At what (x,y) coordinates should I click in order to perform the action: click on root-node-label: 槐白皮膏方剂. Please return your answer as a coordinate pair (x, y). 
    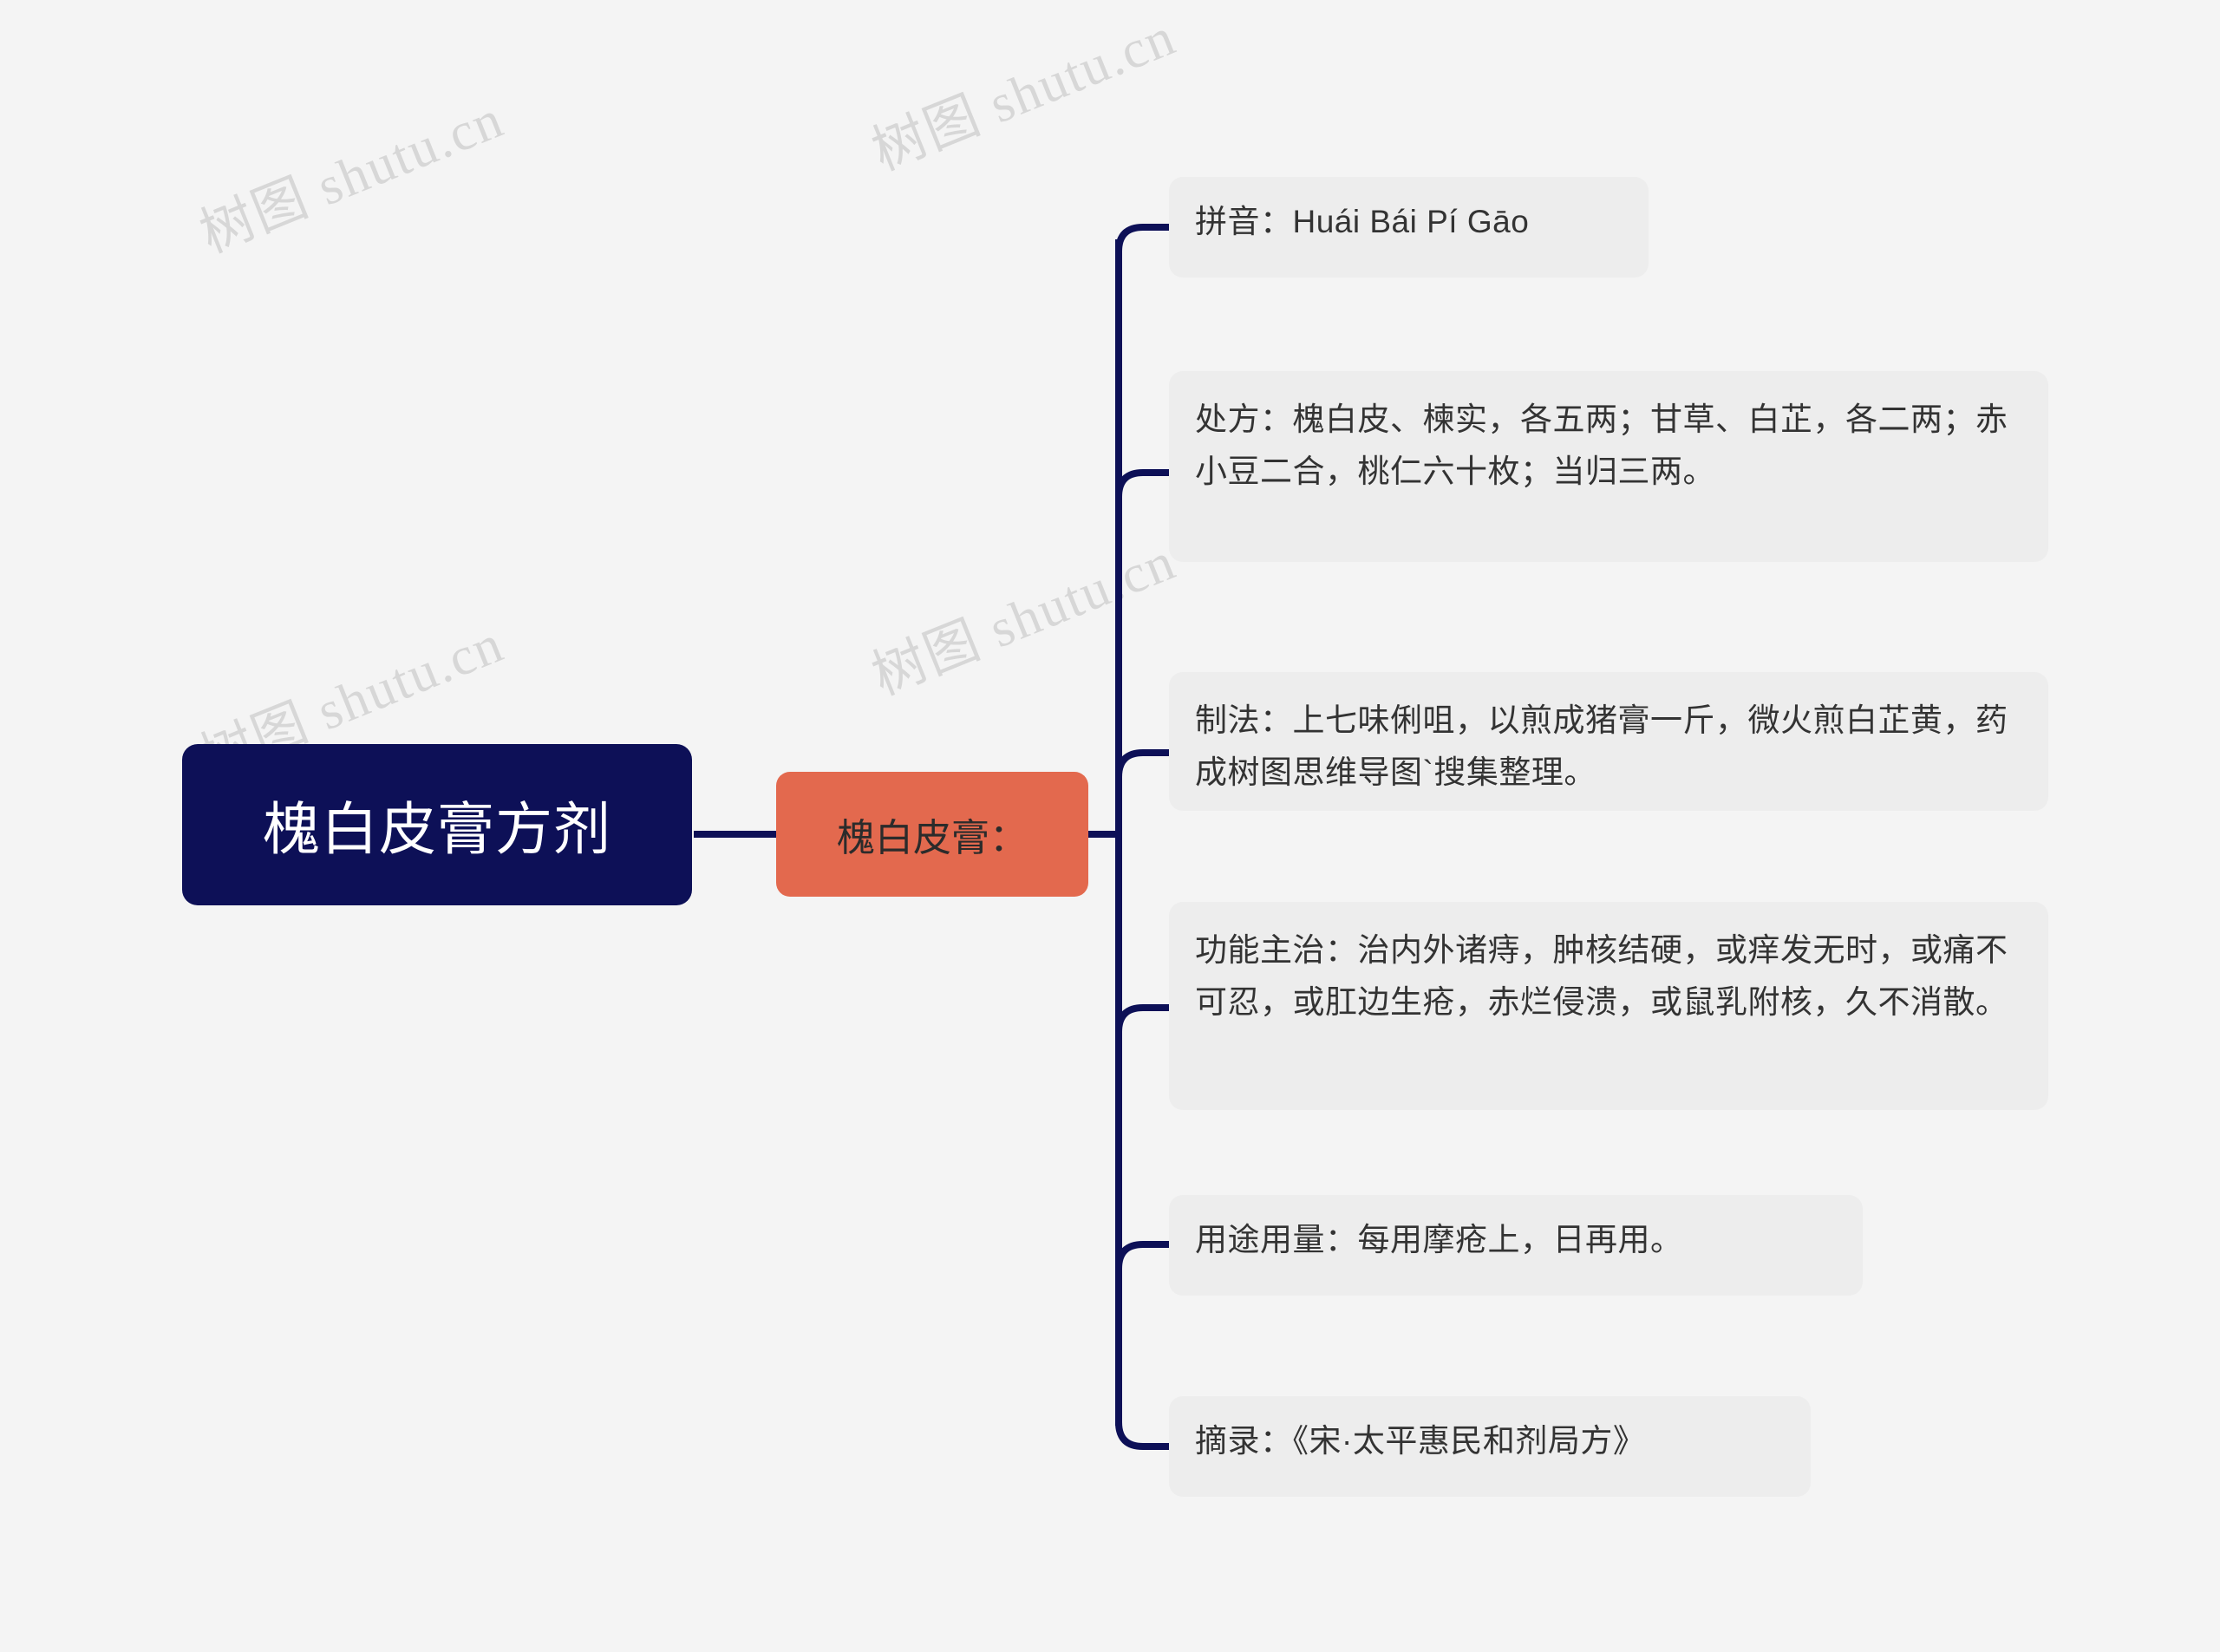
    Looking at the image, I should click on (437, 829).